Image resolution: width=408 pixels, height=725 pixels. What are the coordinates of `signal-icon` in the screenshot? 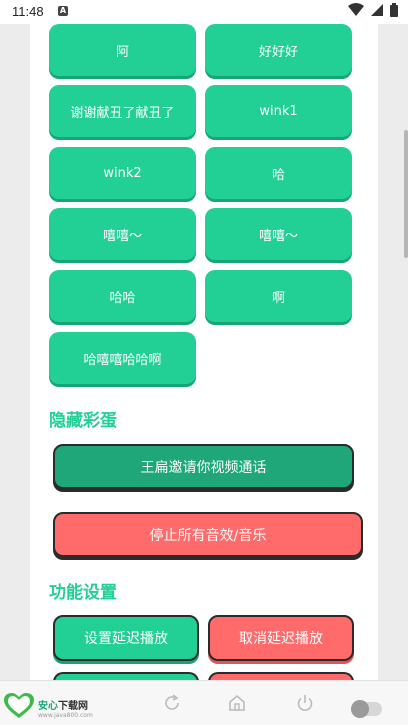 It's located at (377, 10).